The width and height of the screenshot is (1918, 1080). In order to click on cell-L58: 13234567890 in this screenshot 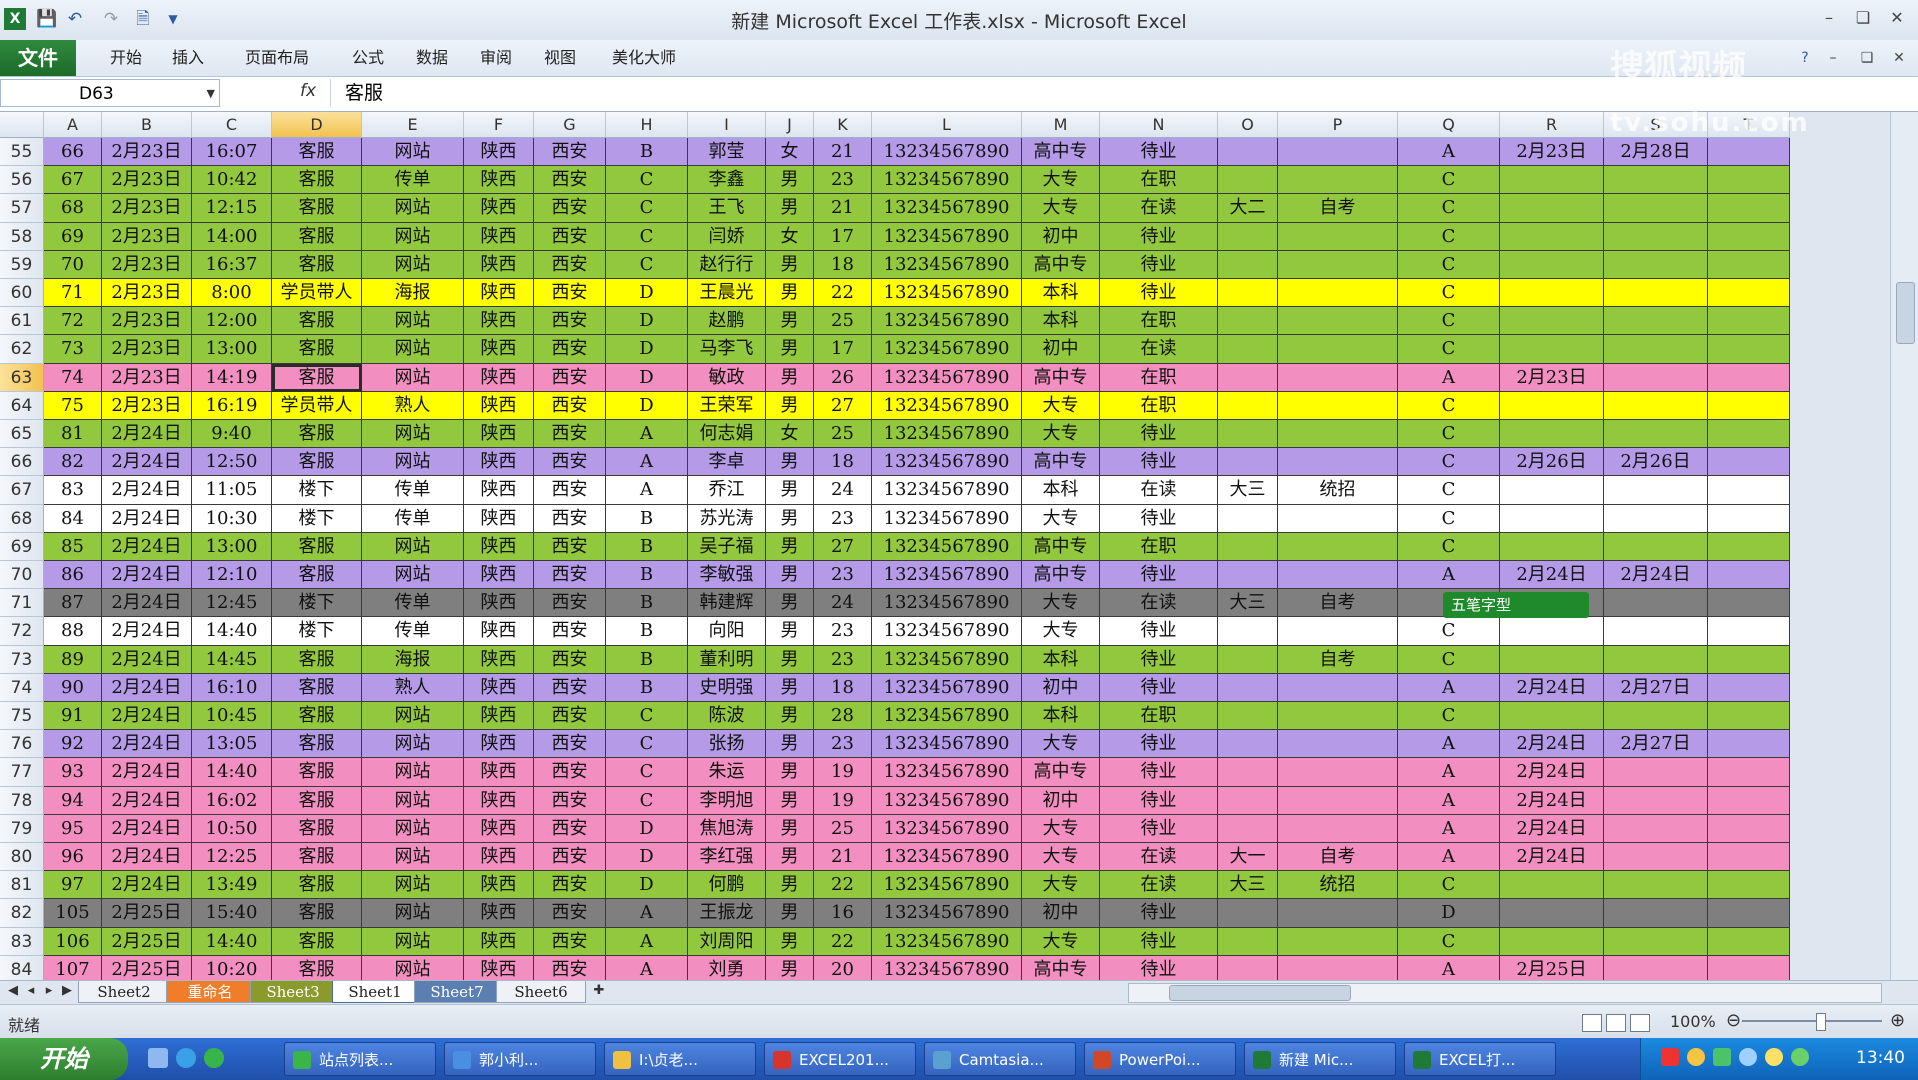, I will do `click(947, 236)`.